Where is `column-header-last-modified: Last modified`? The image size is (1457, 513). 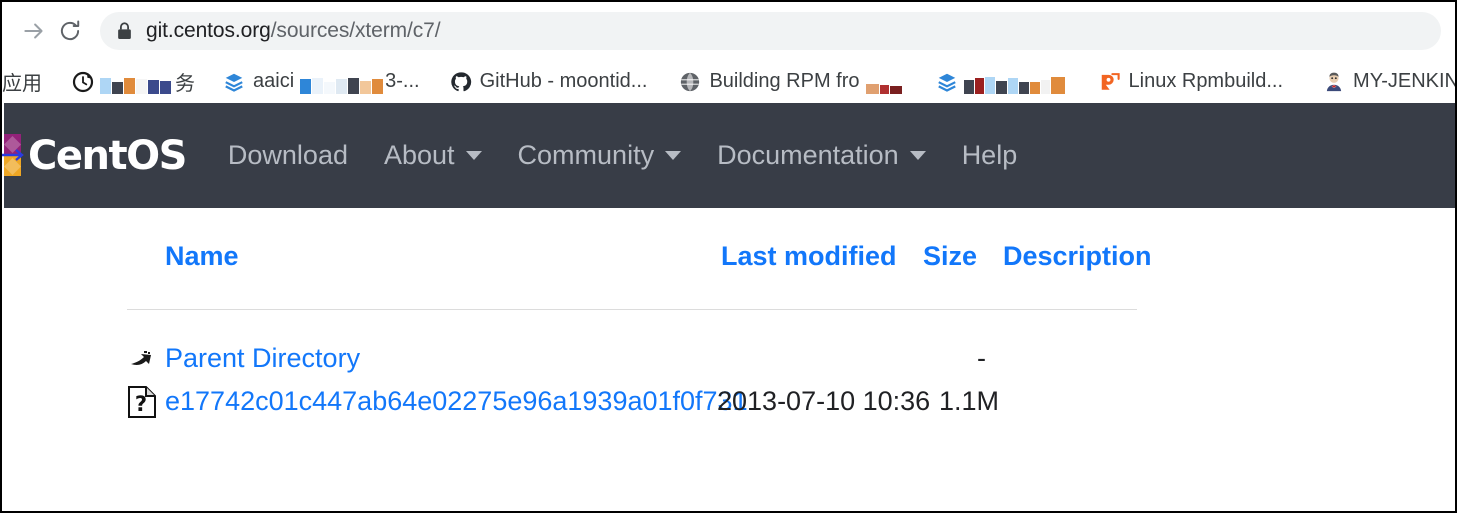 column-header-last-modified: Last modified is located at coordinates (809, 256).